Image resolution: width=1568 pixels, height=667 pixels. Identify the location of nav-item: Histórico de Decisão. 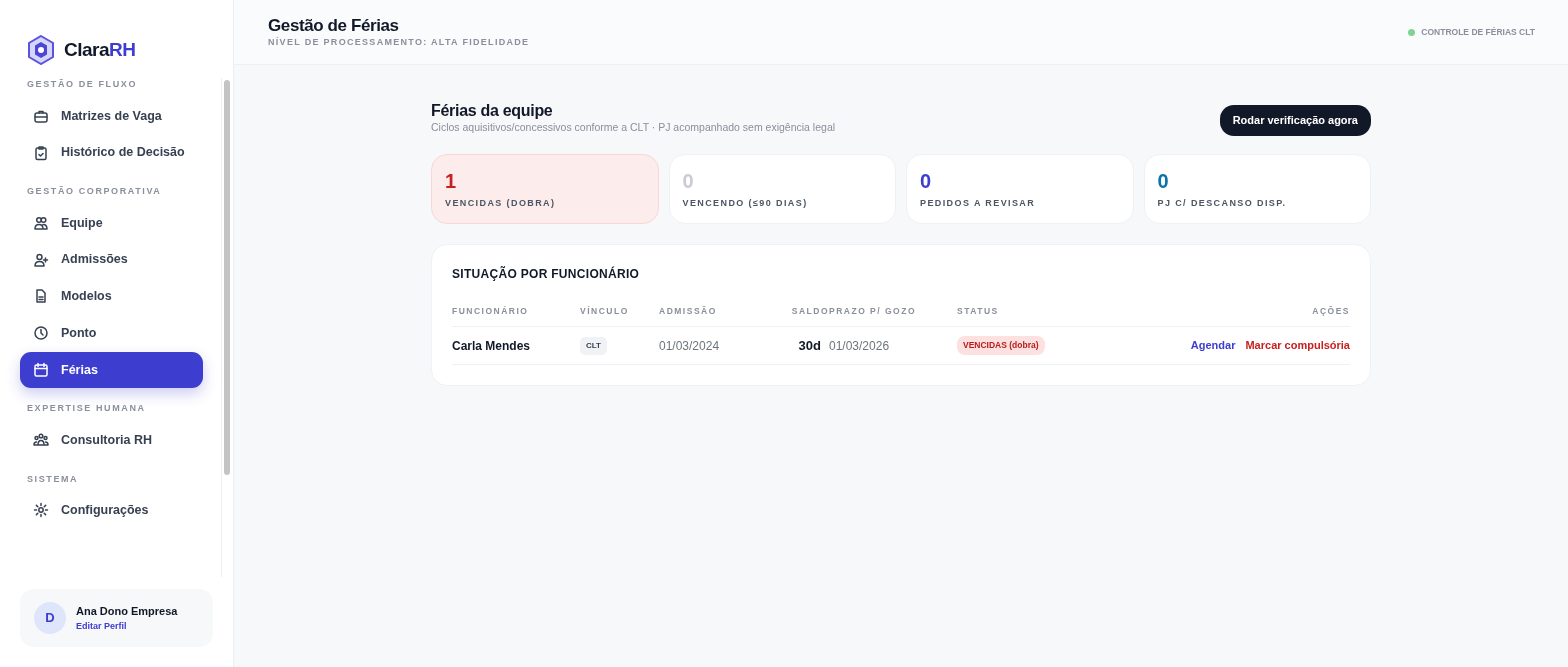
(111, 152).